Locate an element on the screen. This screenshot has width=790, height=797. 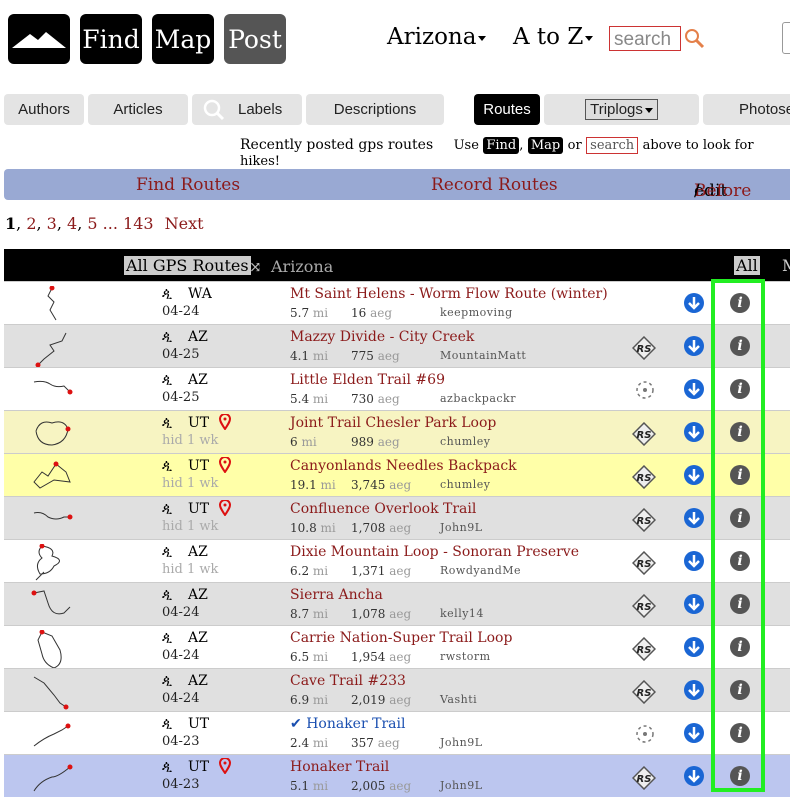
tab-labels: Labels is located at coordinates (247, 109).